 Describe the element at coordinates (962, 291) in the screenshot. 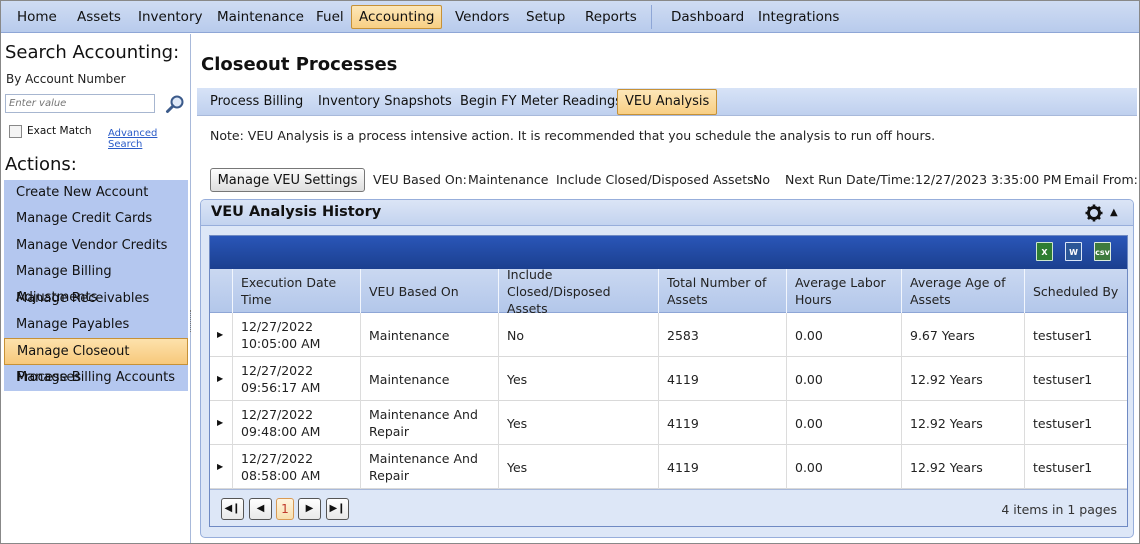

I see `col-average-age-of-assets: Average Age of Assets` at that location.